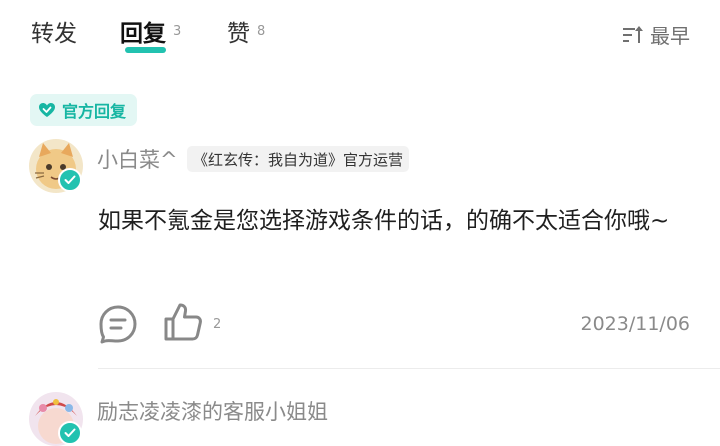  I want to click on user-tag: 《红玄传：我自为道》官方运营, so click(298, 159).